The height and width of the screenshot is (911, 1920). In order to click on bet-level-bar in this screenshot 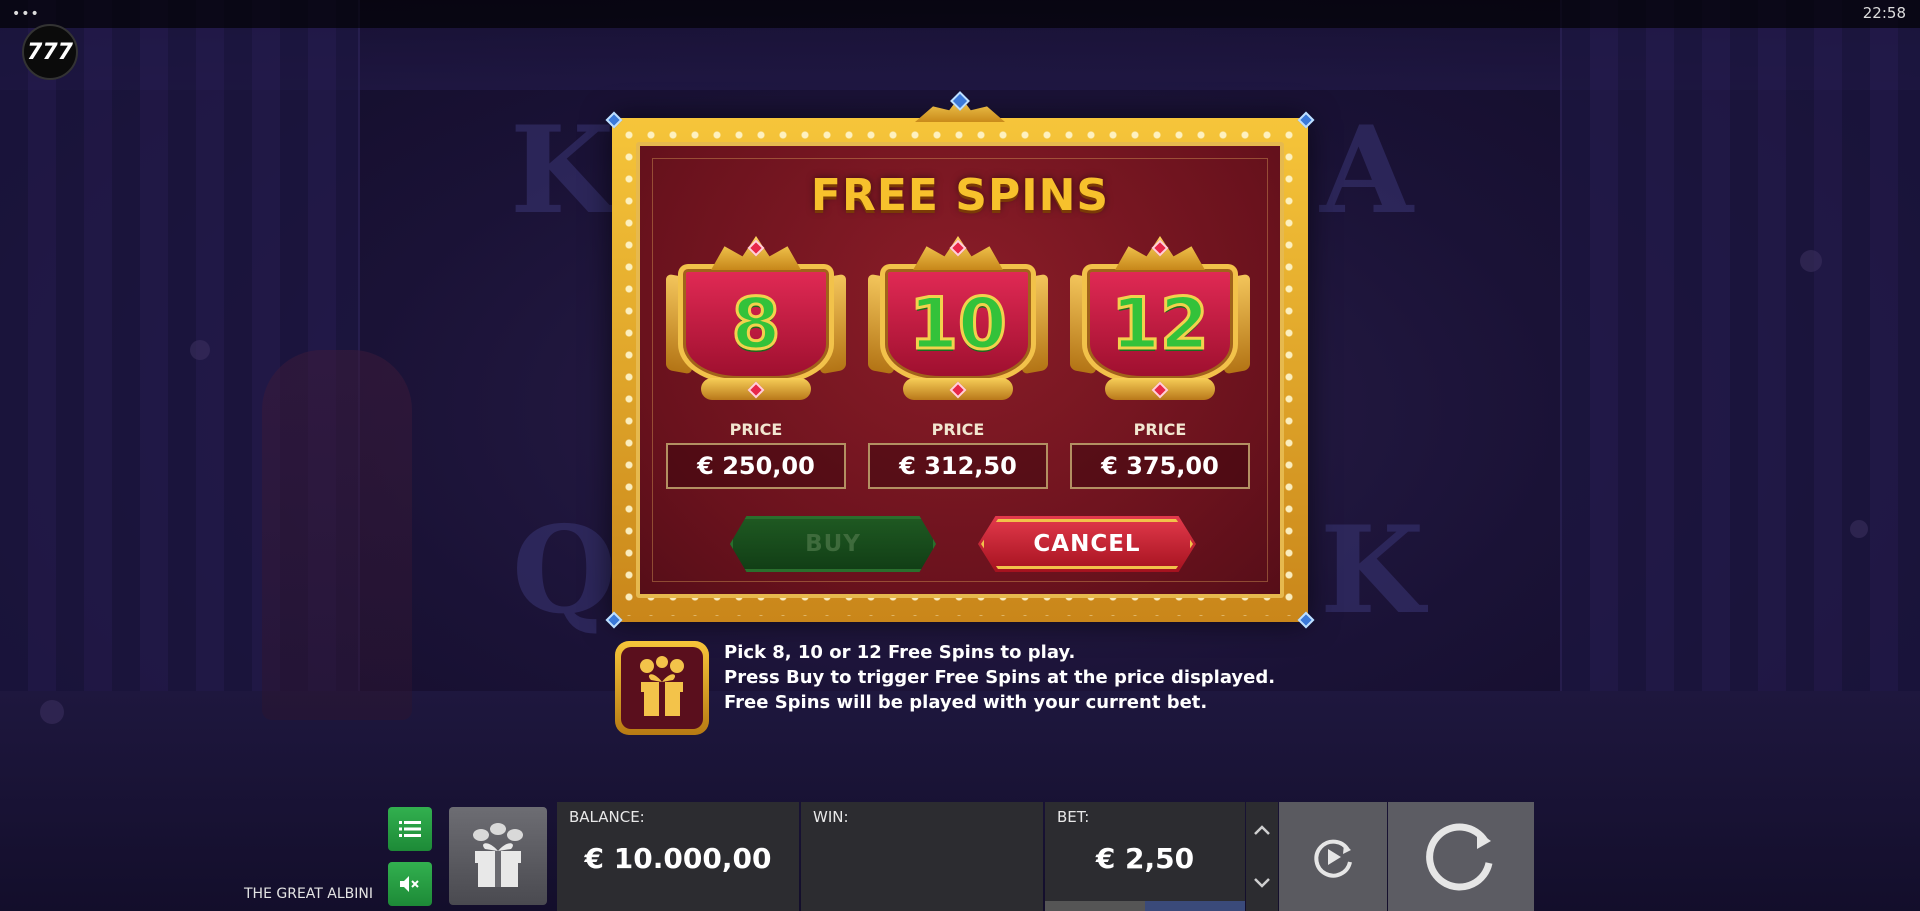, I will do `click(1145, 906)`.